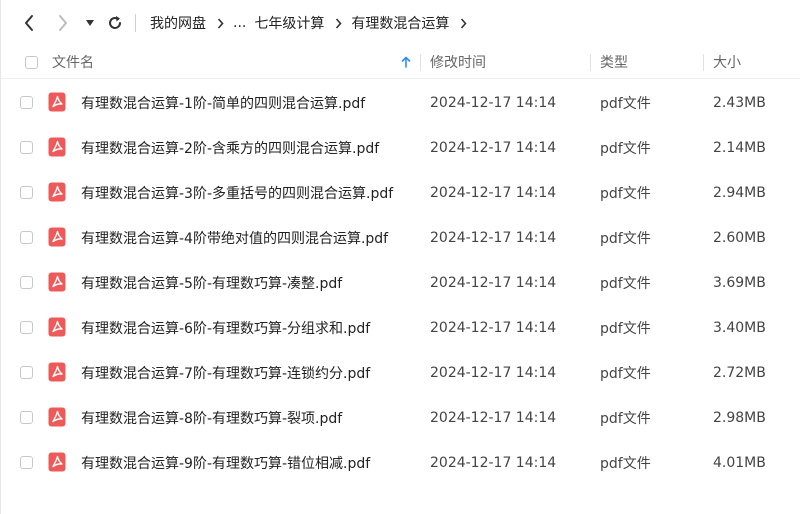 This screenshot has height=514, width=800. What do you see at coordinates (211, 417) in the screenshot?
I see `file-name: 有理数混合运算-8阶-有理数巧算-裂项.pdf` at bounding box center [211, 417].